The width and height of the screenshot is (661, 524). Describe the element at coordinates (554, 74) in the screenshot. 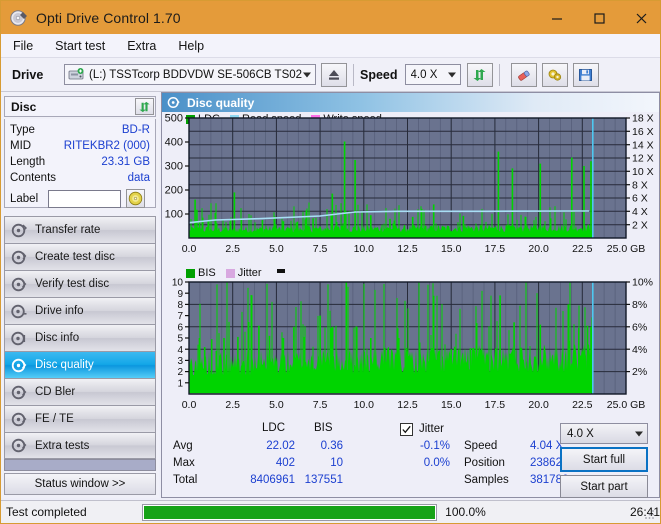

I see `settings-button` at that location.